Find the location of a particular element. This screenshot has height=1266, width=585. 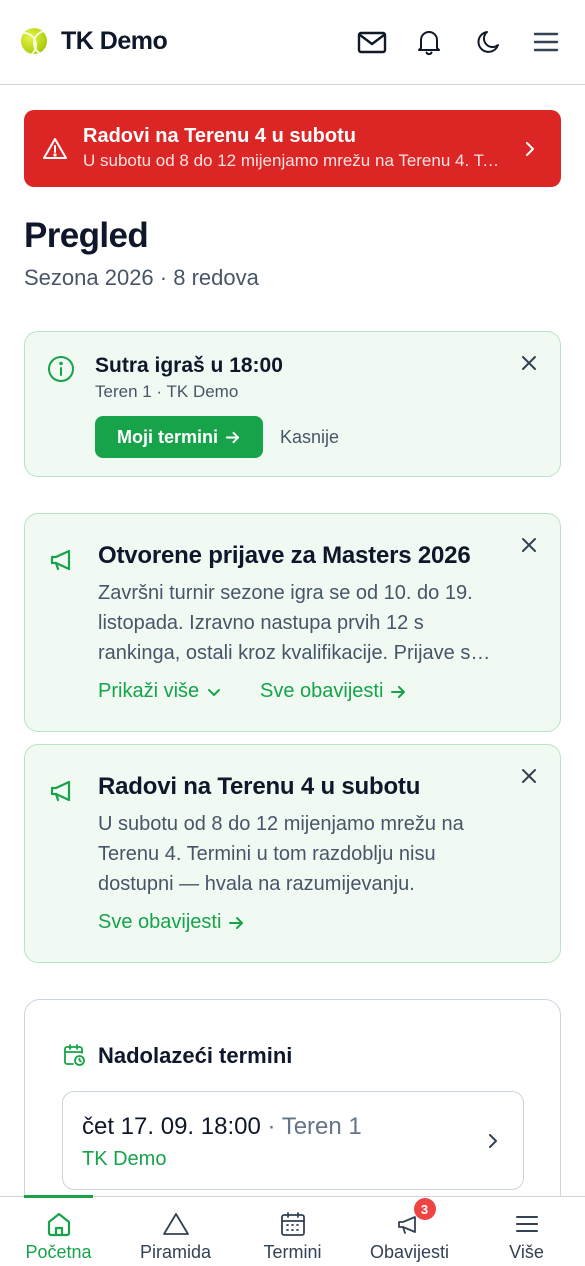

slot-club: TK Demo is located at coordinates (124, 1159).